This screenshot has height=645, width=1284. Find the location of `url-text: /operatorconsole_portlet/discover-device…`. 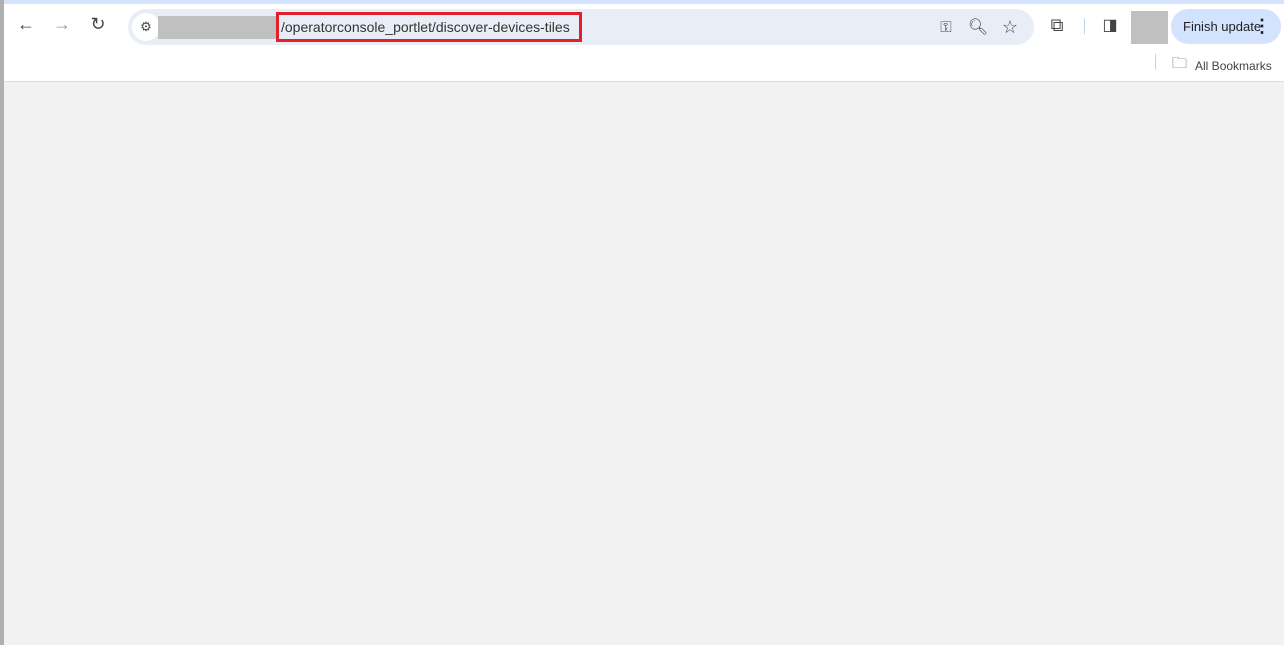

url-text: /operatorconsole_portlet/discover-device… is located at coordinates (429, 27).